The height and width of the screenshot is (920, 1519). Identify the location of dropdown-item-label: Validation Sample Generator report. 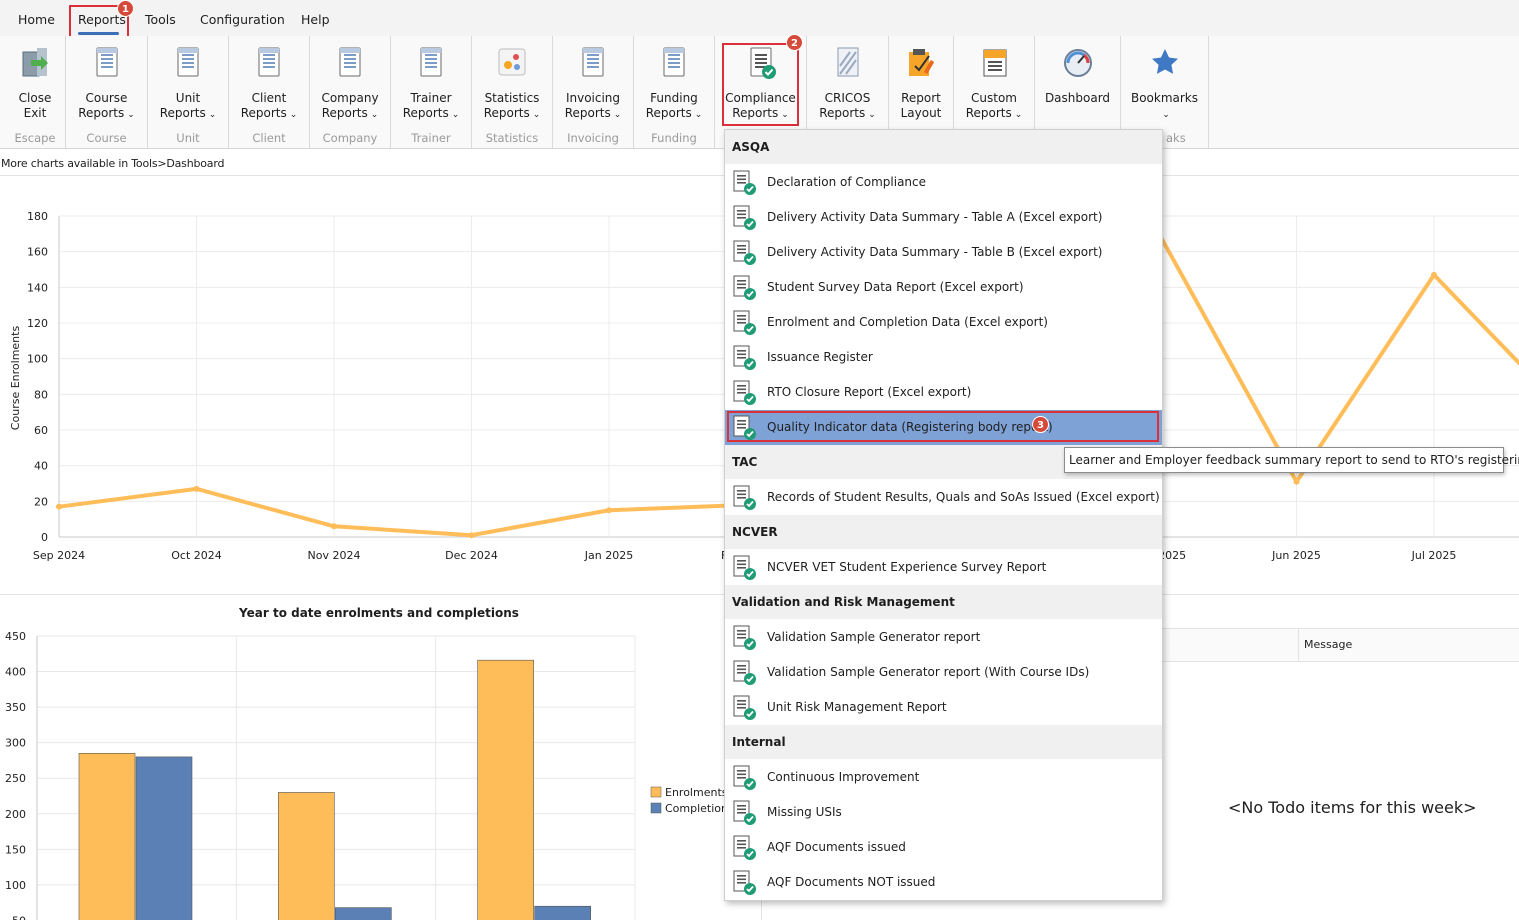
(874, 637).